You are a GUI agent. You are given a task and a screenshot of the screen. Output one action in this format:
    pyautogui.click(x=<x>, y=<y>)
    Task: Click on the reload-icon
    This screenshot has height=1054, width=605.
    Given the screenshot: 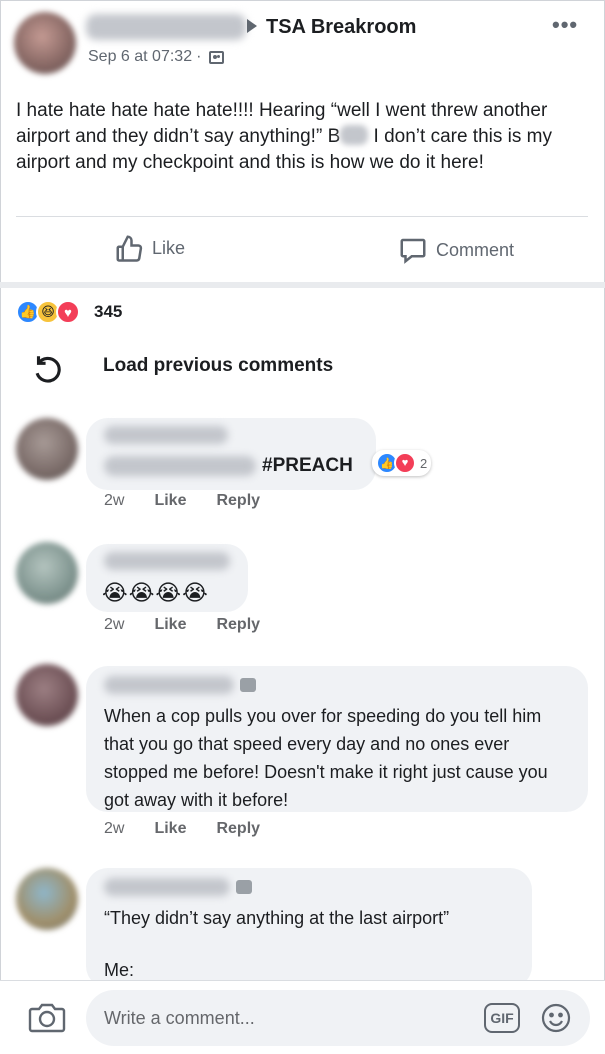 What is the action you would take?
    pyautogui.click(x=48, y=369)
    